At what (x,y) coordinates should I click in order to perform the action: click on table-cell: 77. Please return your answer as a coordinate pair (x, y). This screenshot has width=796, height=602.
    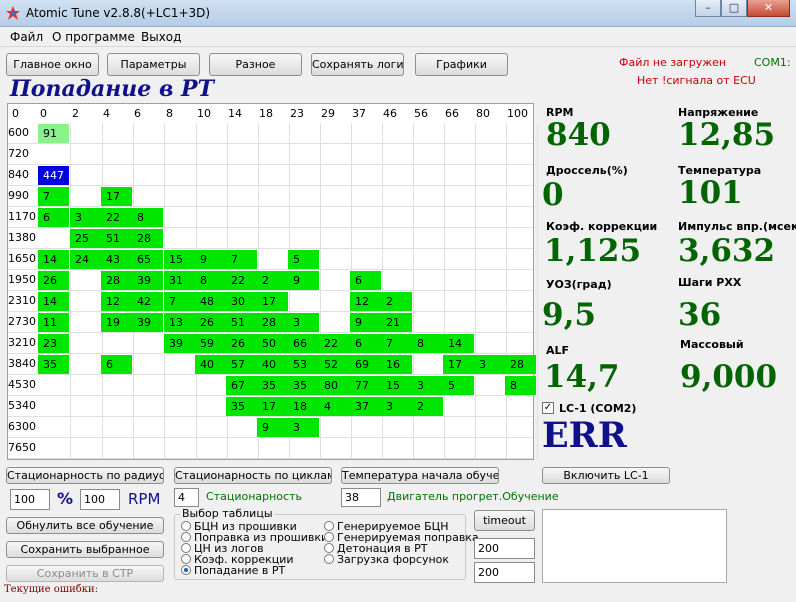
    Looking at the image, I should click on (365, 385).